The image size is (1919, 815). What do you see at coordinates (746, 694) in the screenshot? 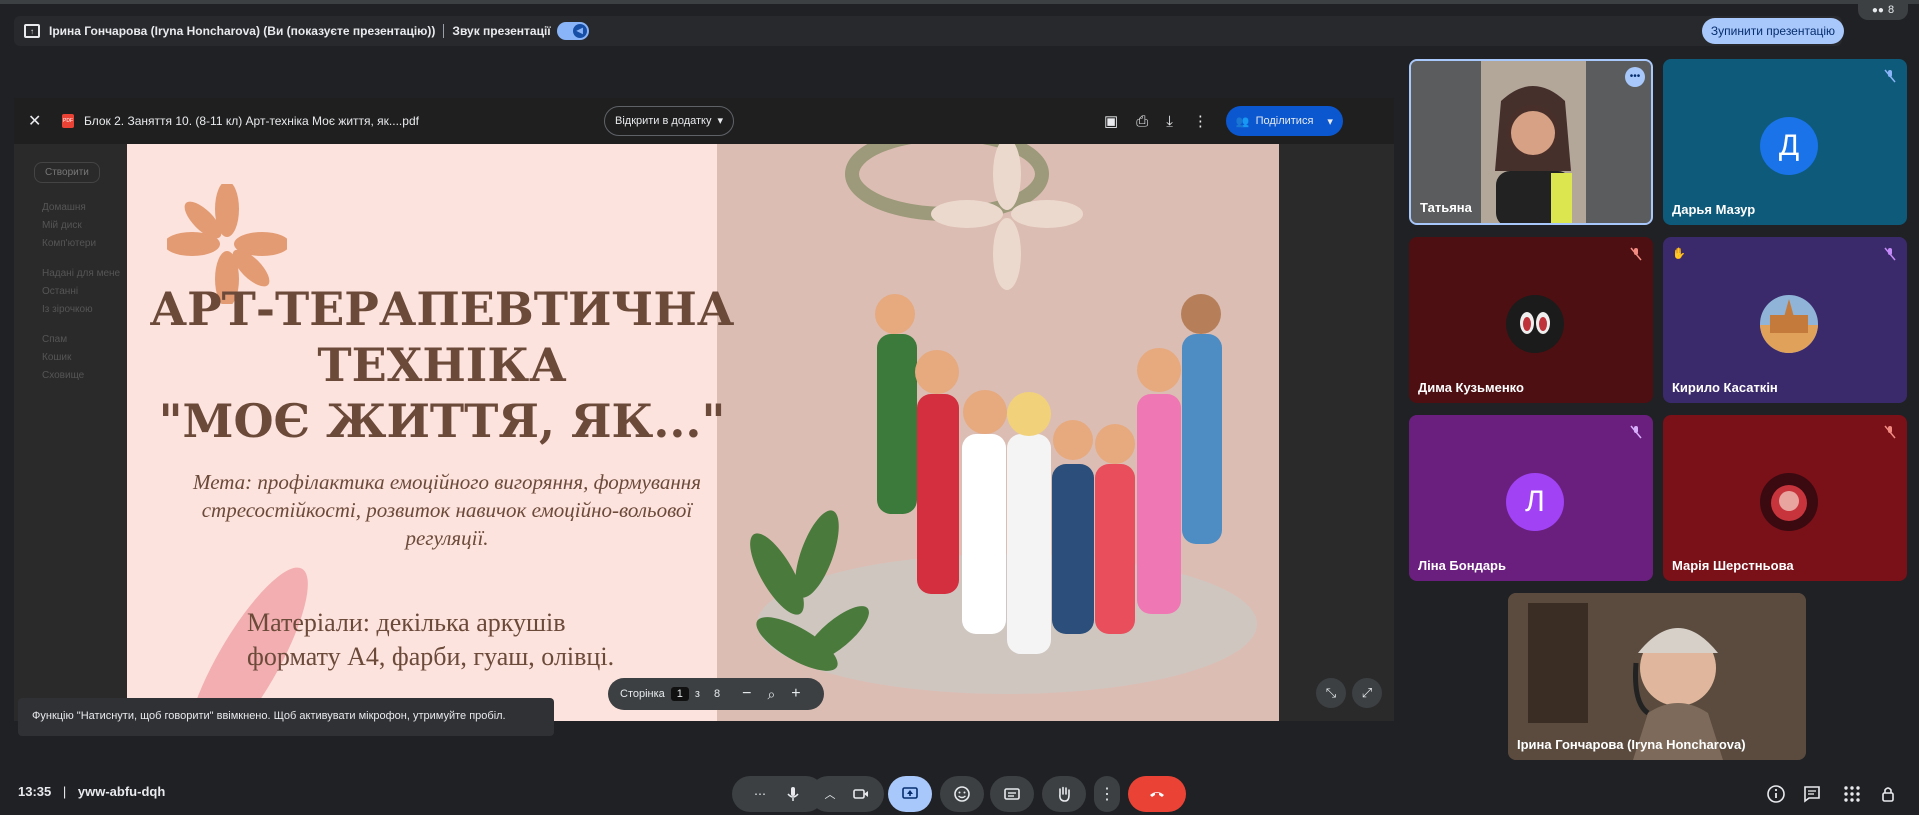
I see `zoom-out-icon: −` at bounding box center [746, 694].